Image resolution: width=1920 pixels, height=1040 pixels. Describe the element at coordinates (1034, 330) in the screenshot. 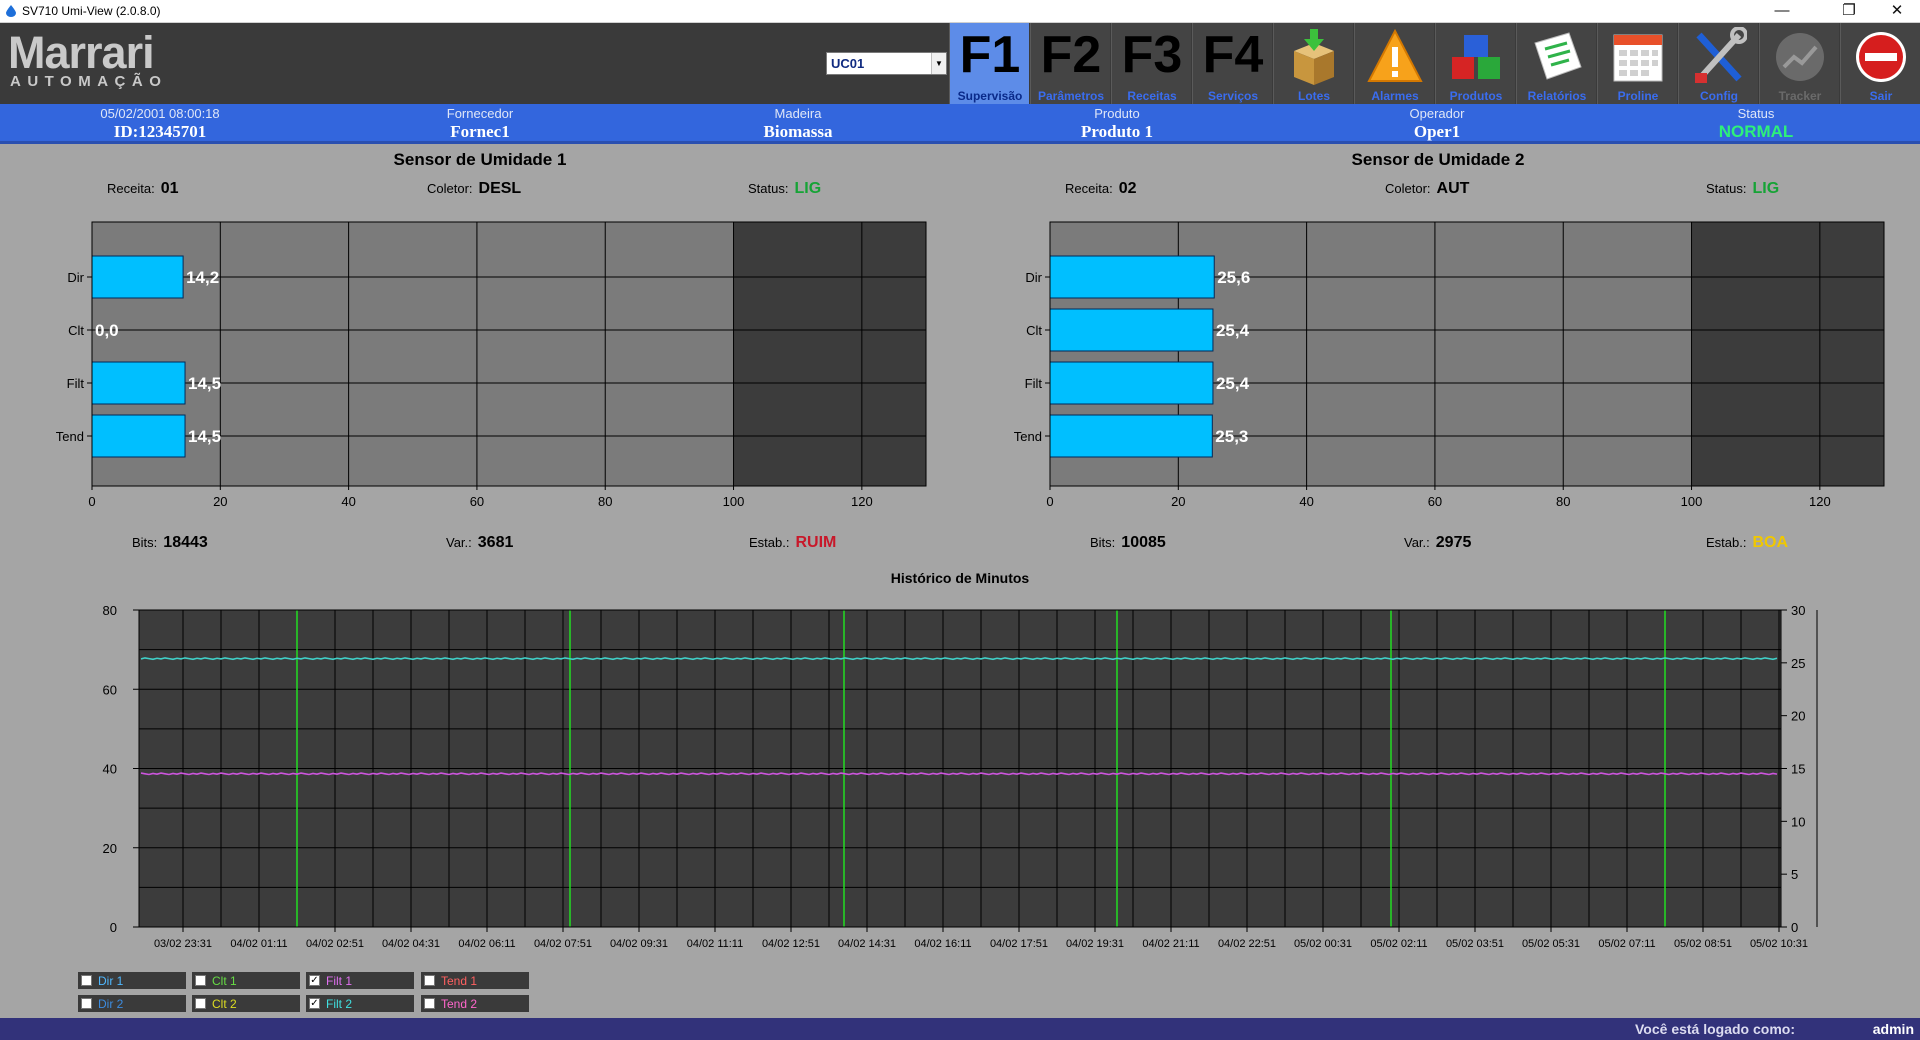

I see `sensor2-category-label: Clt` at that location.